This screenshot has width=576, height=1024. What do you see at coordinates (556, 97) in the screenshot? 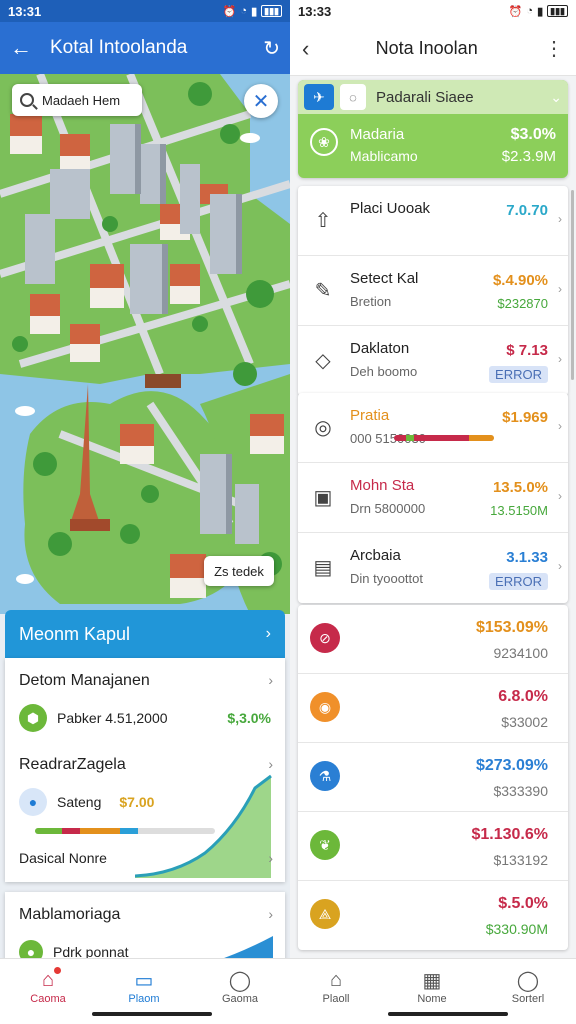
I see `chevron-down-icon: ⌄` at bounding box center [556, 97].